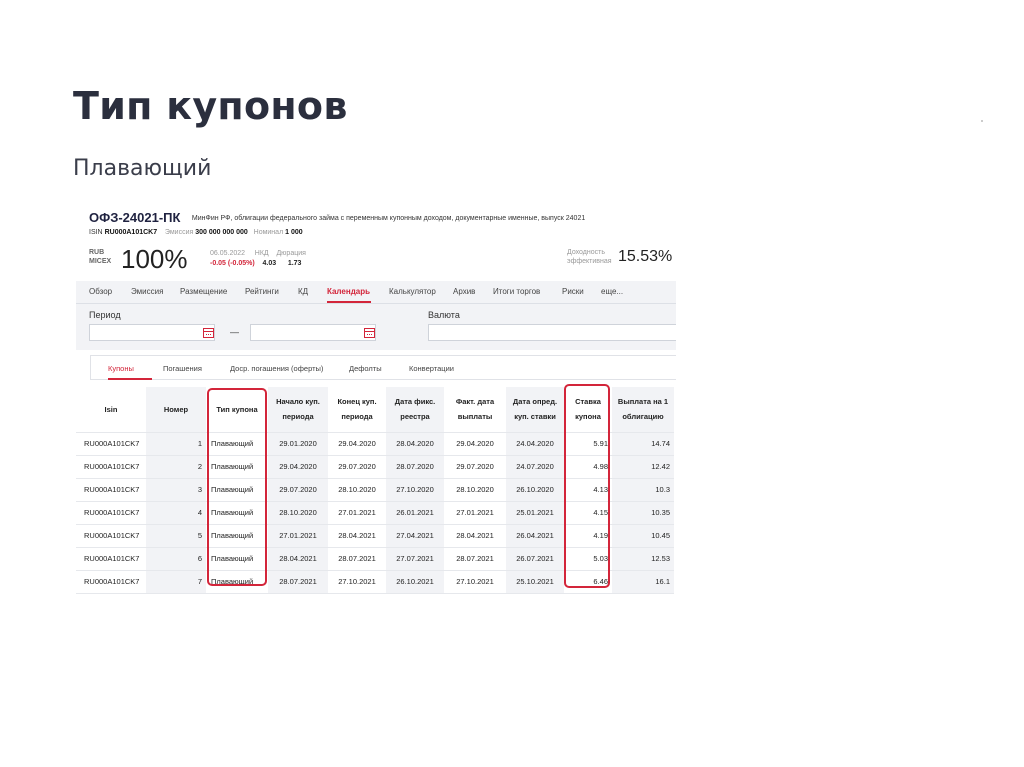 The width and height of the screenshot is (1024, 767). What do you see at coordinates (645, 256) in the screenshot?
I see `yield-value: 15.53%` at bounding box center [645, 256].